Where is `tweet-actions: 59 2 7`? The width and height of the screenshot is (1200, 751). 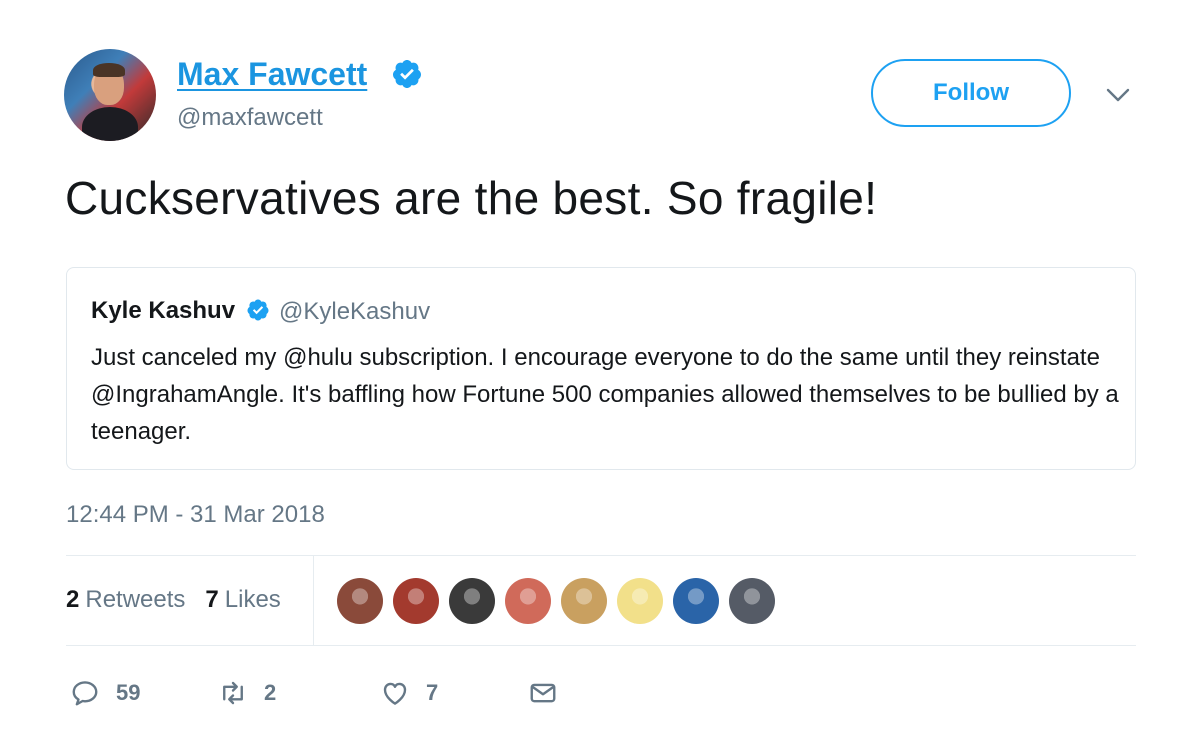 tweet-actions: 59 2 7 is located at coordinates (600, 694).